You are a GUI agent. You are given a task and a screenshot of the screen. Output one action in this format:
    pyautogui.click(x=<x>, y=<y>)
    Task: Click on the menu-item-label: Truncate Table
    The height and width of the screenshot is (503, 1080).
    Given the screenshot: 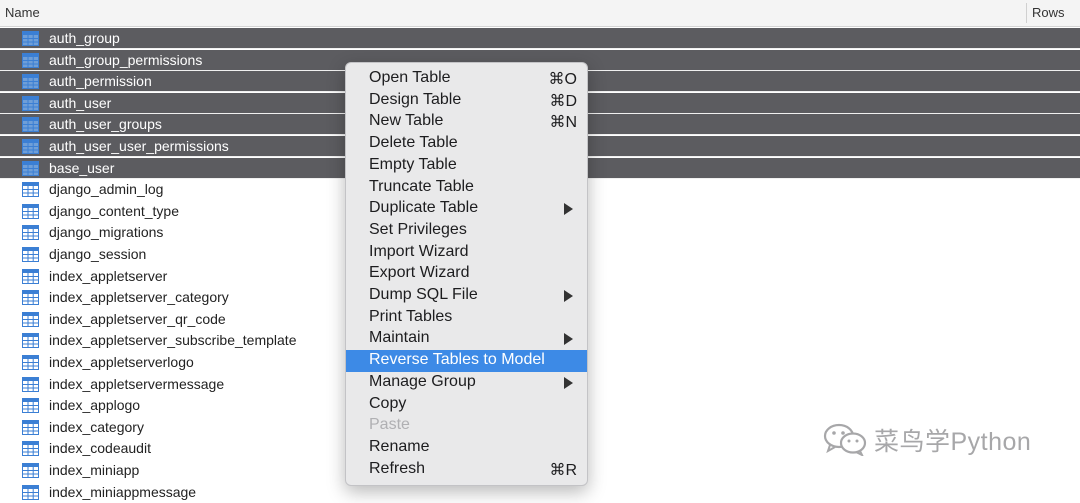 What is the action you would take?
    pyautogui.click(x=421, y=186)
    